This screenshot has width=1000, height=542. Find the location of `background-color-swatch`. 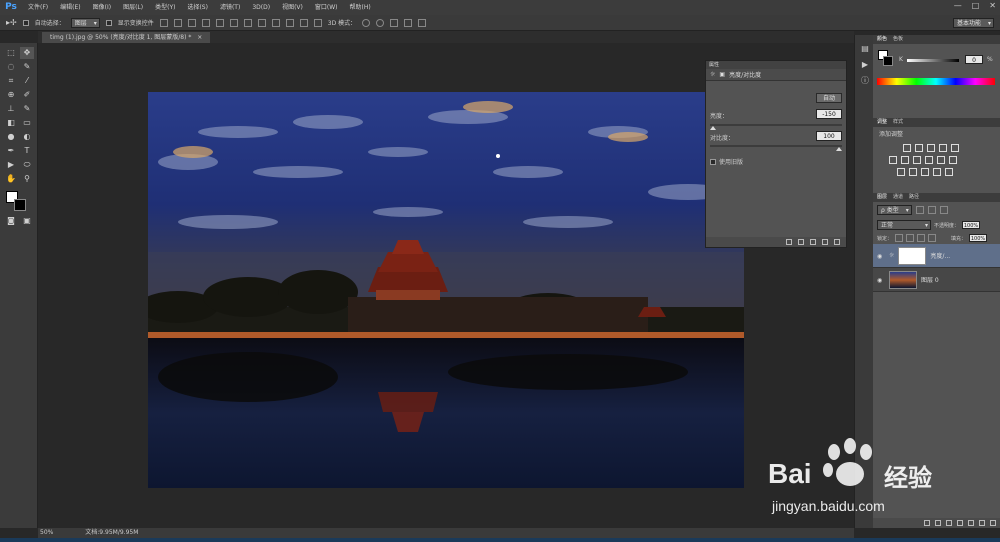

background-color-swatch is located at coordinates (20, 205).